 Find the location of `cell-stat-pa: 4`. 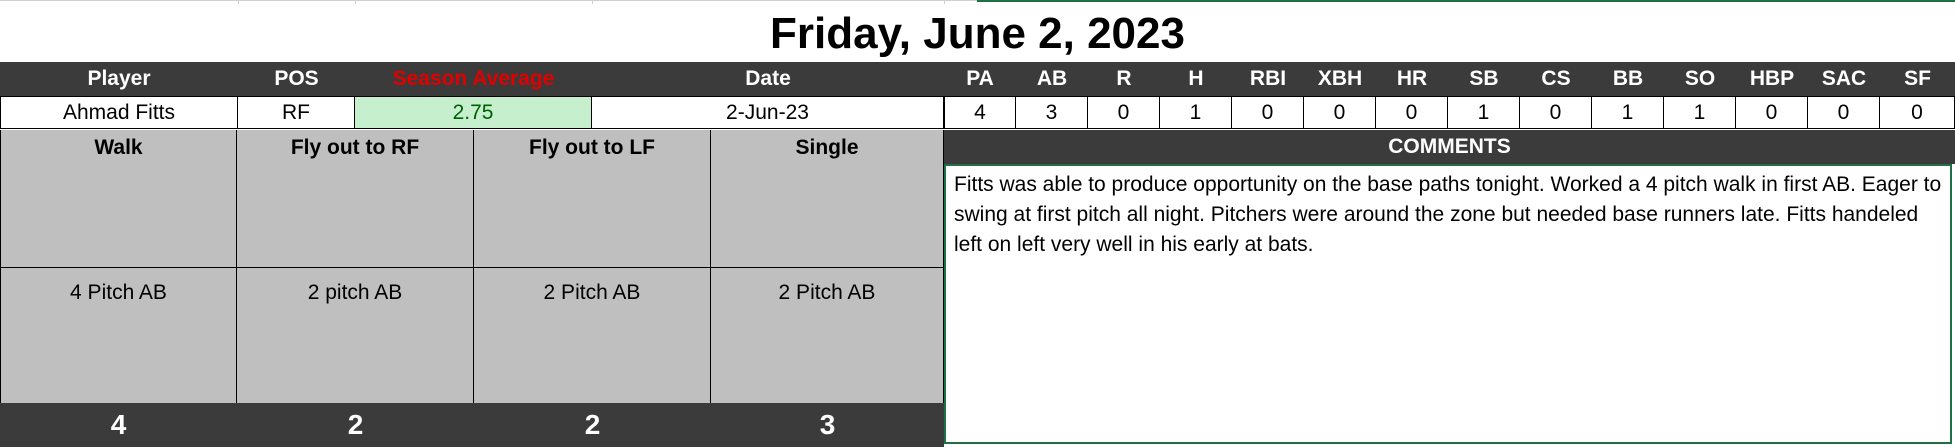

cell-stat-pa: 4 is located at coordinates (980, 113).